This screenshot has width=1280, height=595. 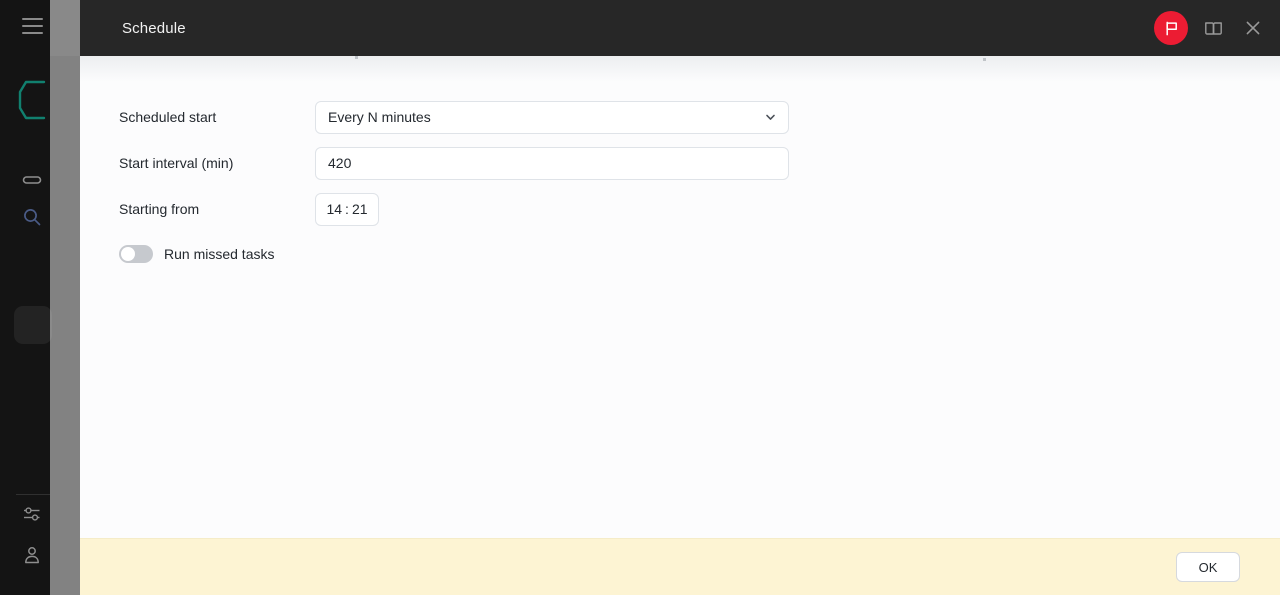 What do you see at coordinates (32, 217) in the screenshot?
I see `sidebar-item-search` at bounding box center [32, 217].